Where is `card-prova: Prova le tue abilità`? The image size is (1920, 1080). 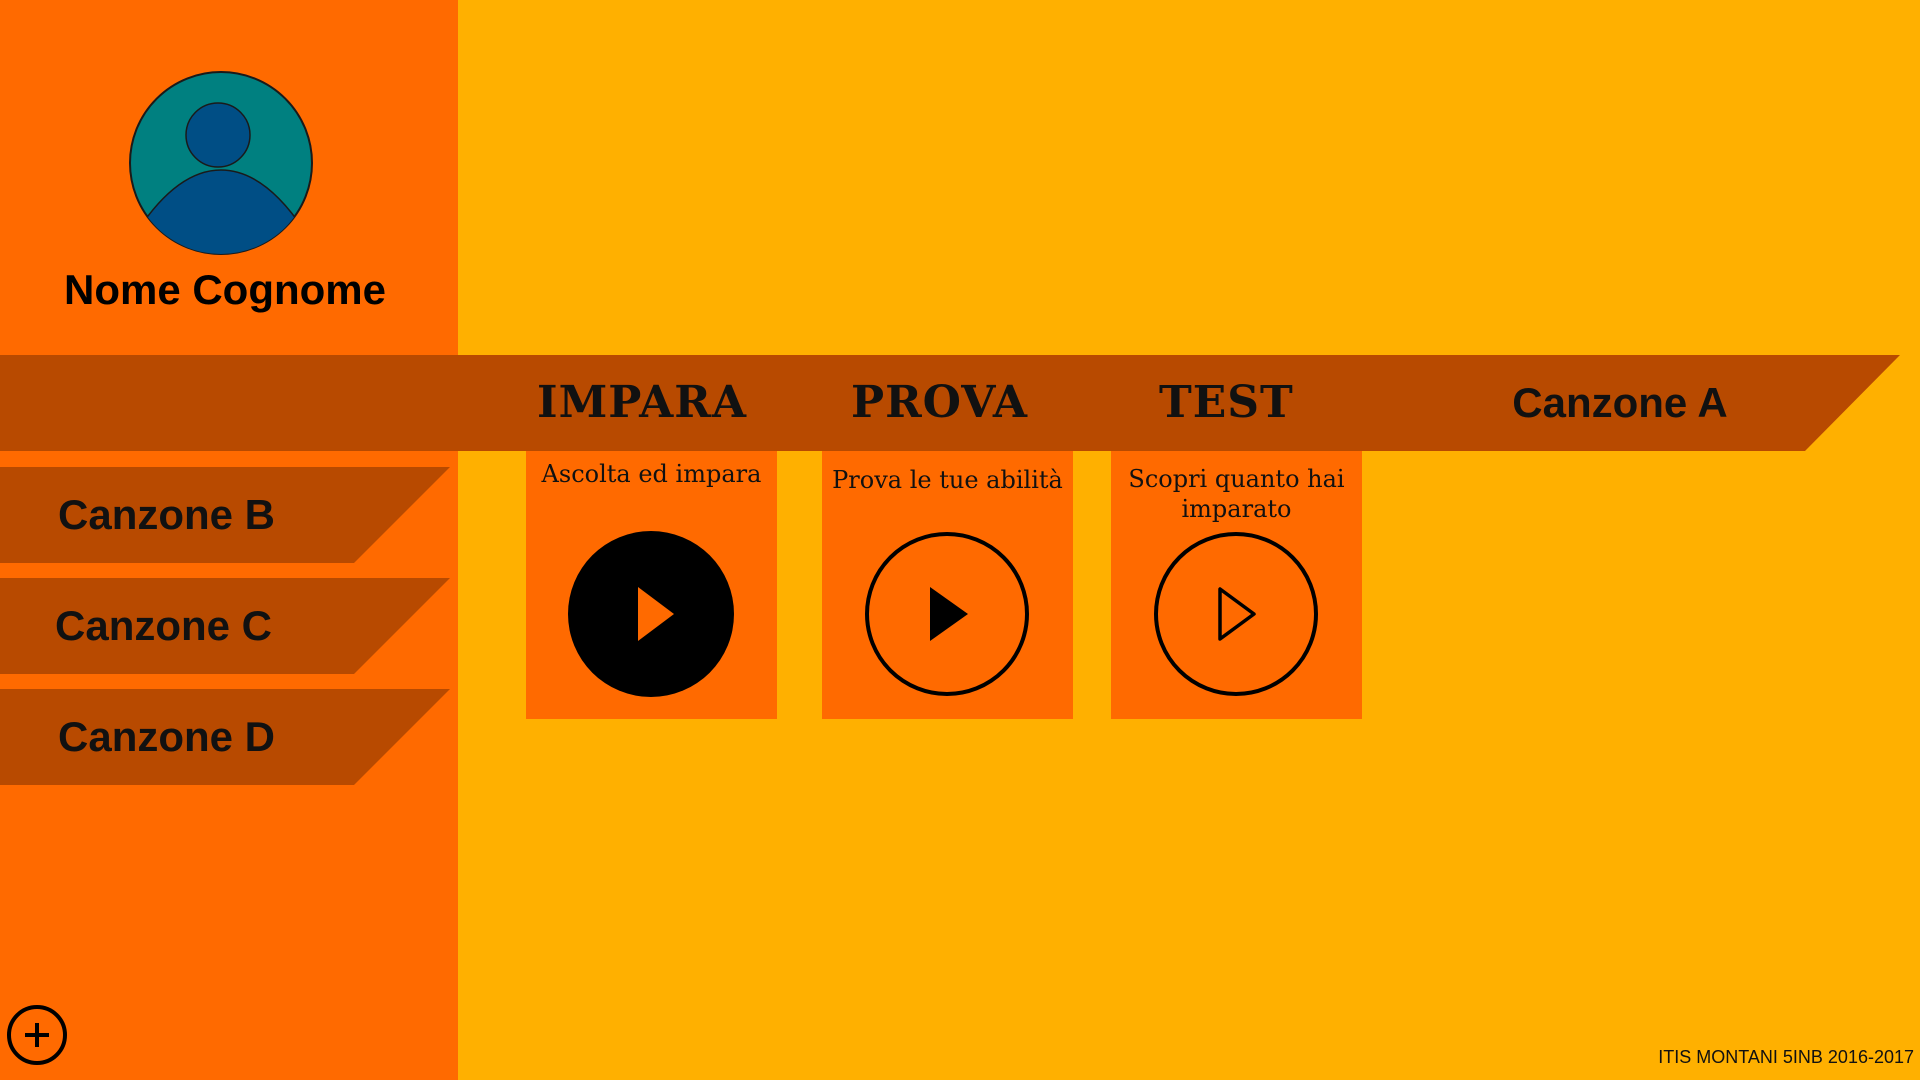 card-prova: Prova le tue abilità is located at coordinates (947, 585).